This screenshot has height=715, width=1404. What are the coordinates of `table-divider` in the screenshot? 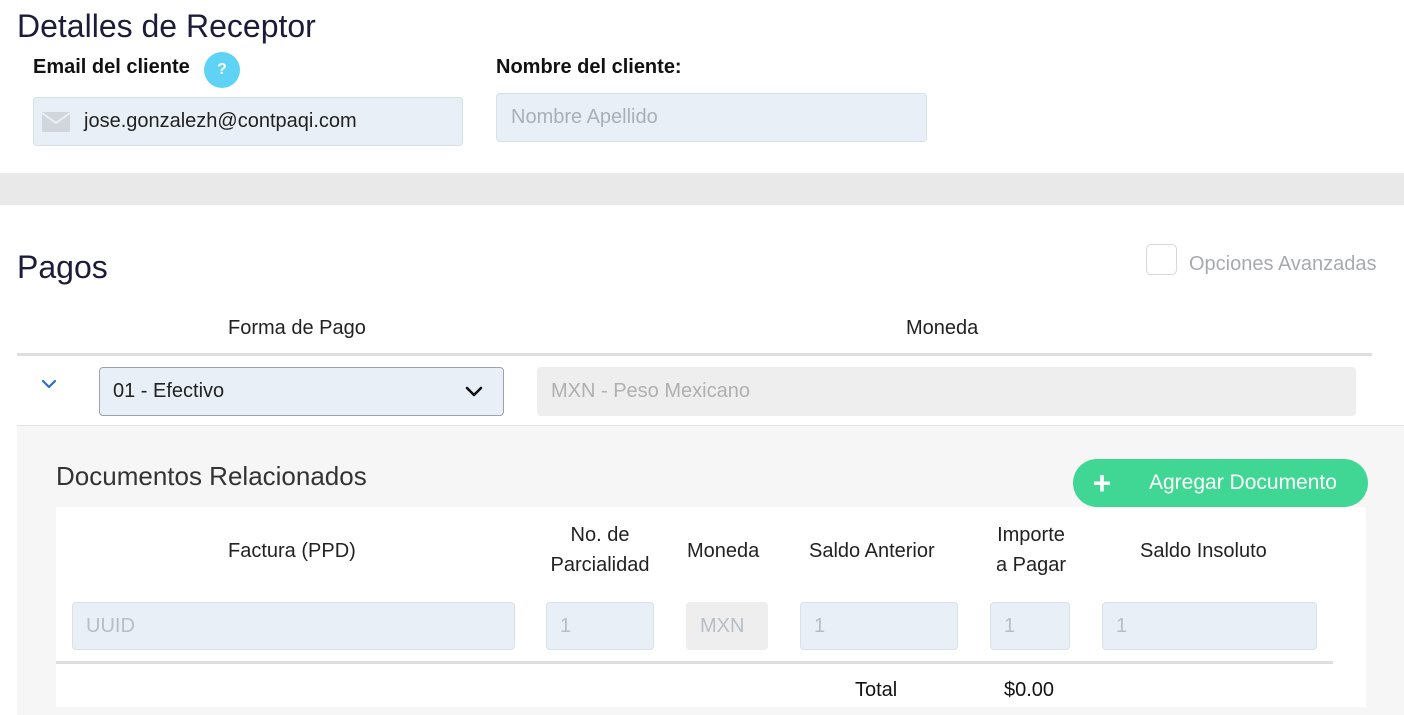 It's located at (694, 662).